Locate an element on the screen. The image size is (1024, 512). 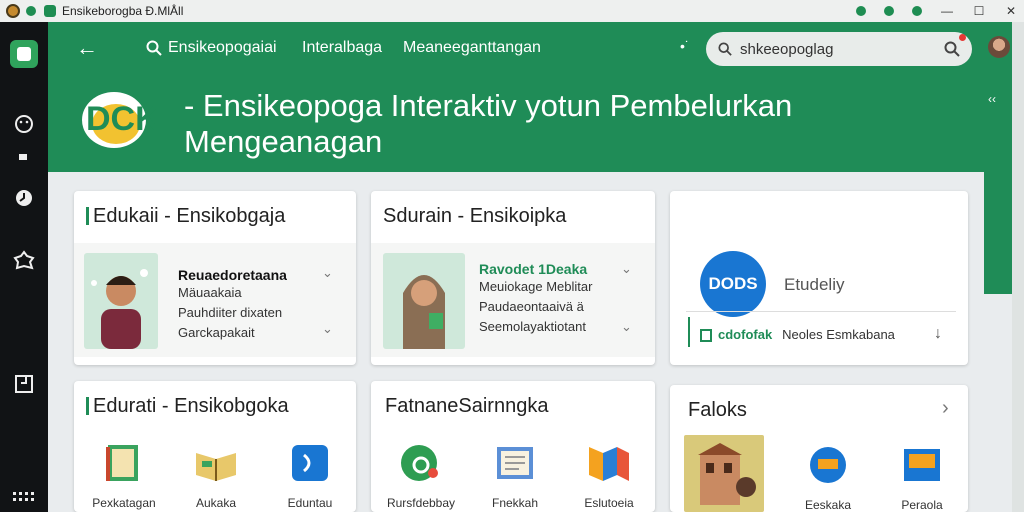
window-title: Ensikeborogba Ð.MlÅll is located at coordinates (123, 11).